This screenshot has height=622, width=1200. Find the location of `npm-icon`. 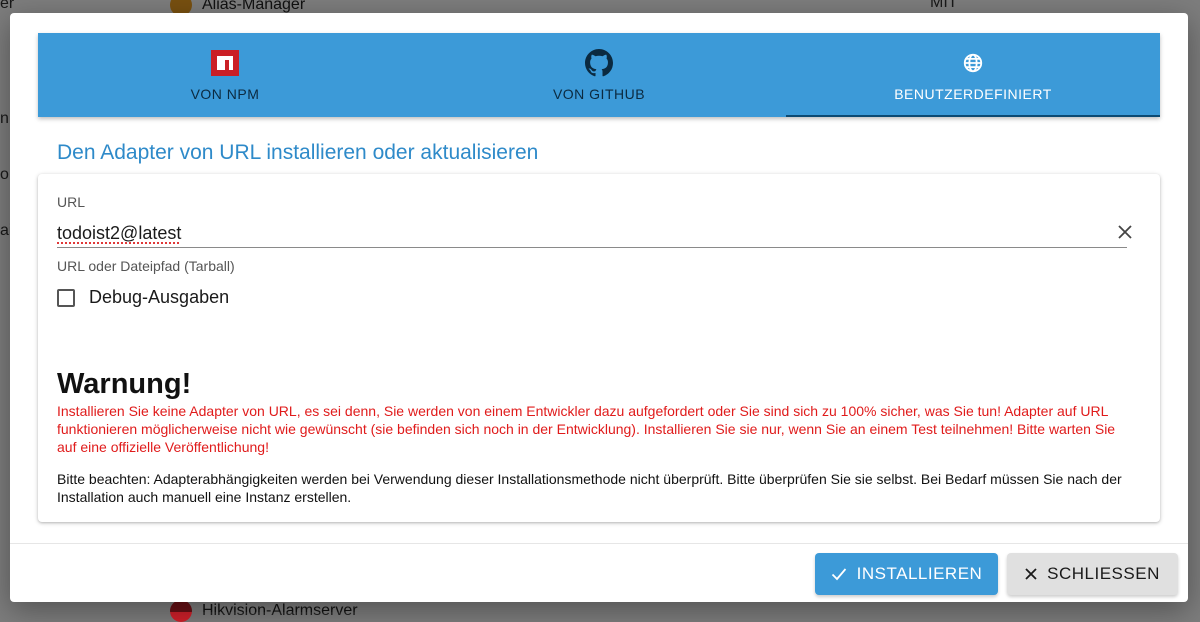

npm-icon is located at coordinates (225, 63).